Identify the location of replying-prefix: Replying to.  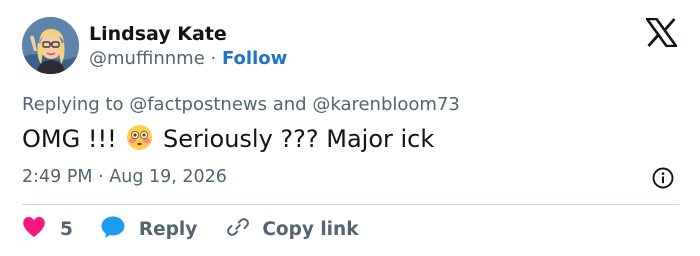
(73, 104).